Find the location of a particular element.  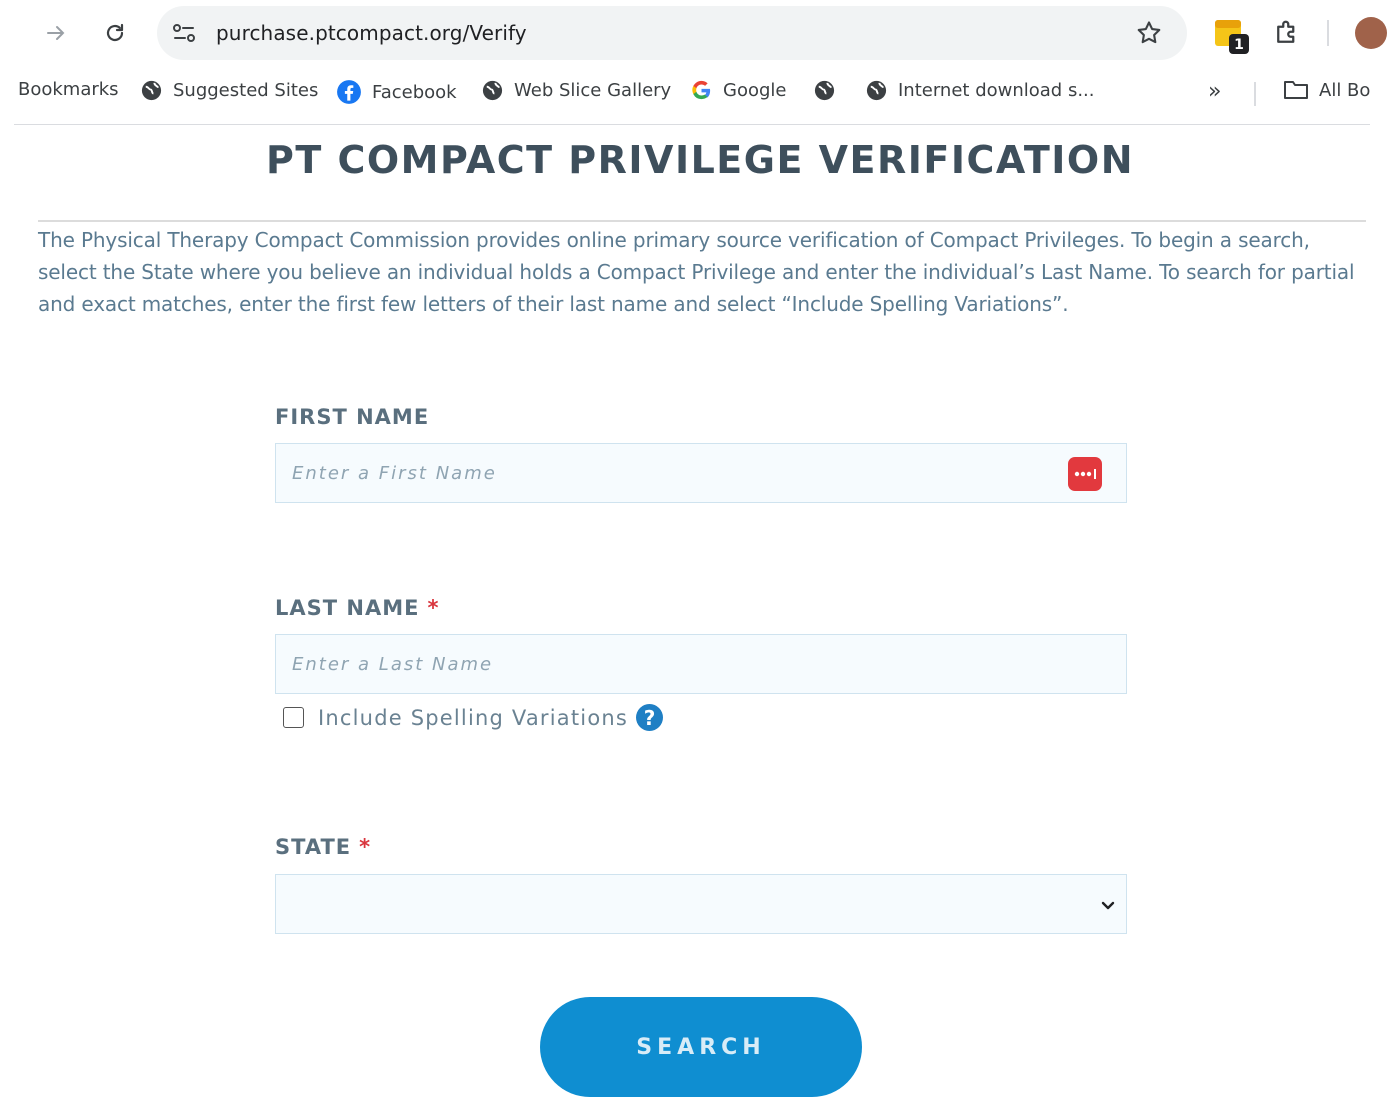

folder-icon is located at coordinates (1296, 90).